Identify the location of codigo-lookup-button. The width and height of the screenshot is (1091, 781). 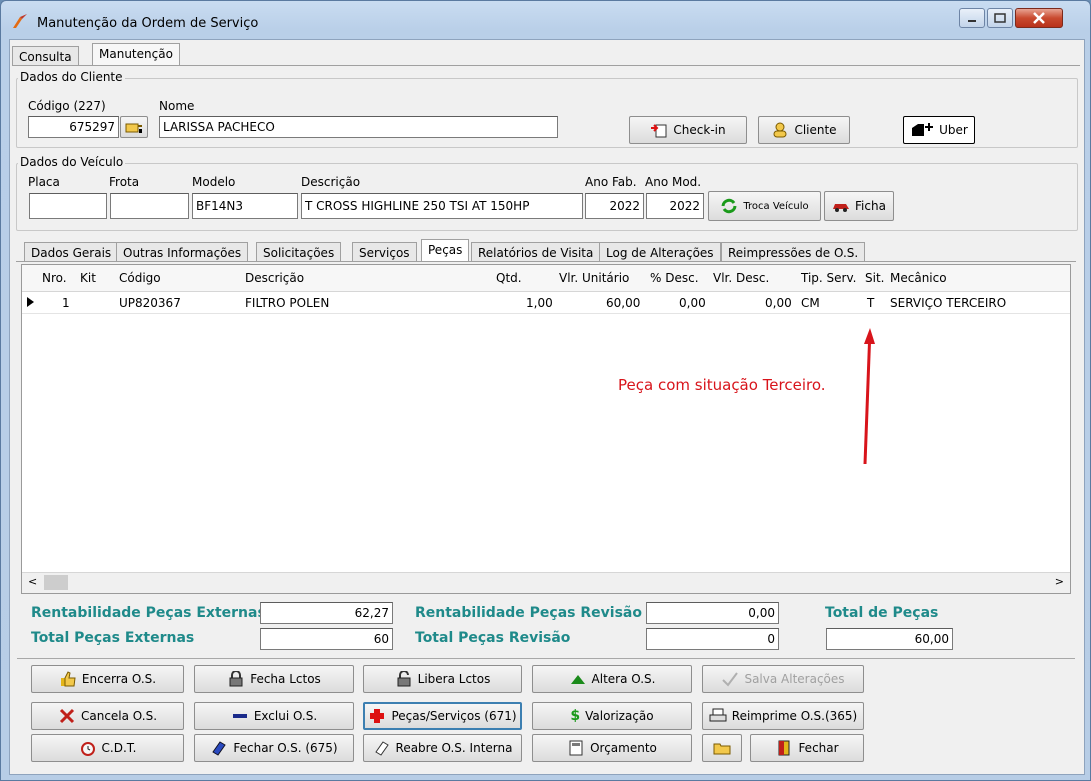
(134, 127).